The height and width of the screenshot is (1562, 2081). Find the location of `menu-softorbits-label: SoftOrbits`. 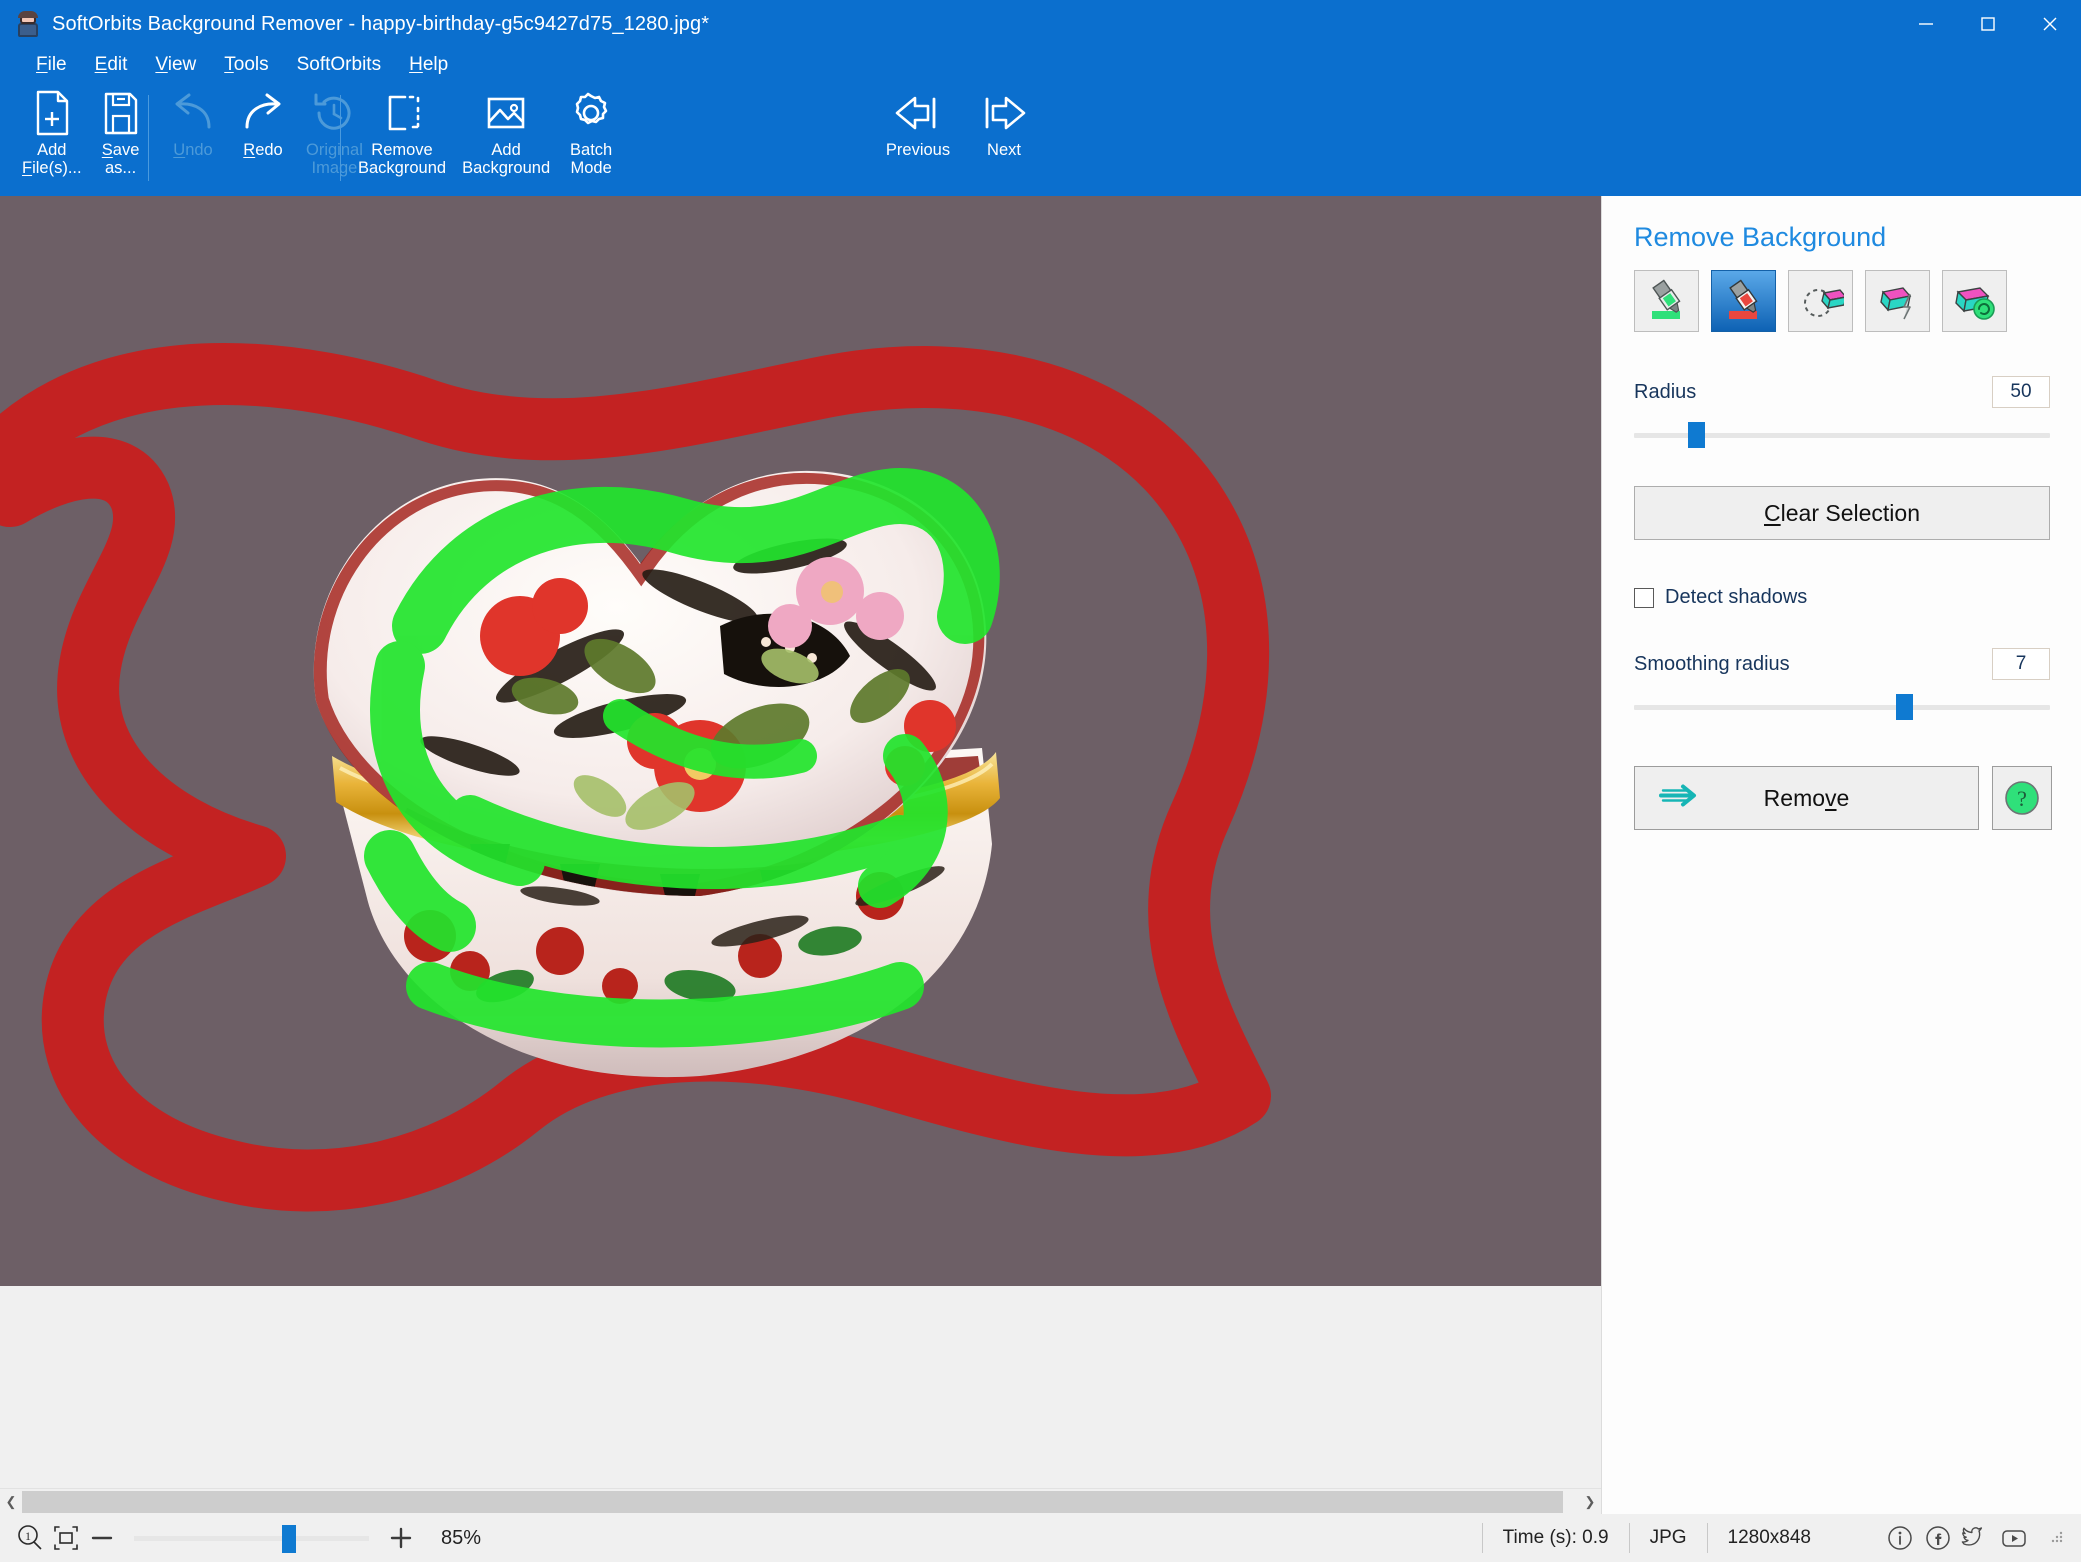

menu-softorbits-label: SoftOrbits is located at coordinates (339, 64).